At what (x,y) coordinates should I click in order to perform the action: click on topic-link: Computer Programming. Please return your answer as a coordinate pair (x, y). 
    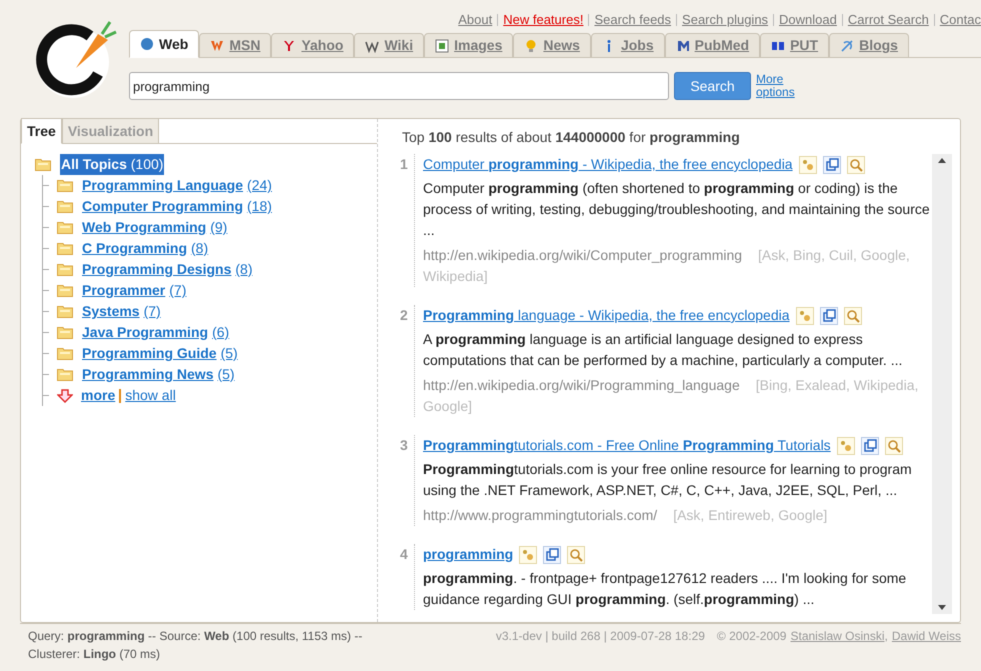
    Looking at the image, I should click on (163, 206).